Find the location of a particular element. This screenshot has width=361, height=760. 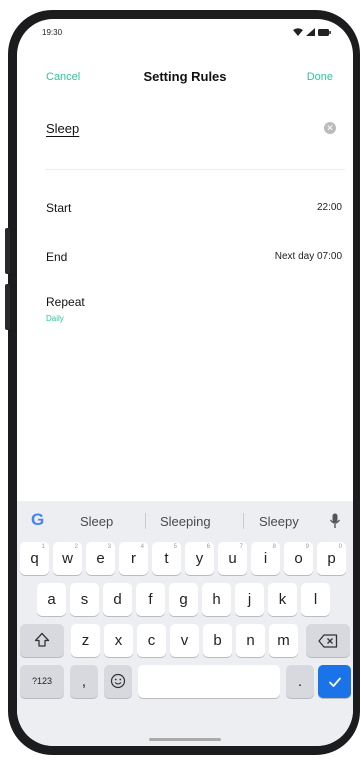

start-label: Start is located at coordinates (59, 208).